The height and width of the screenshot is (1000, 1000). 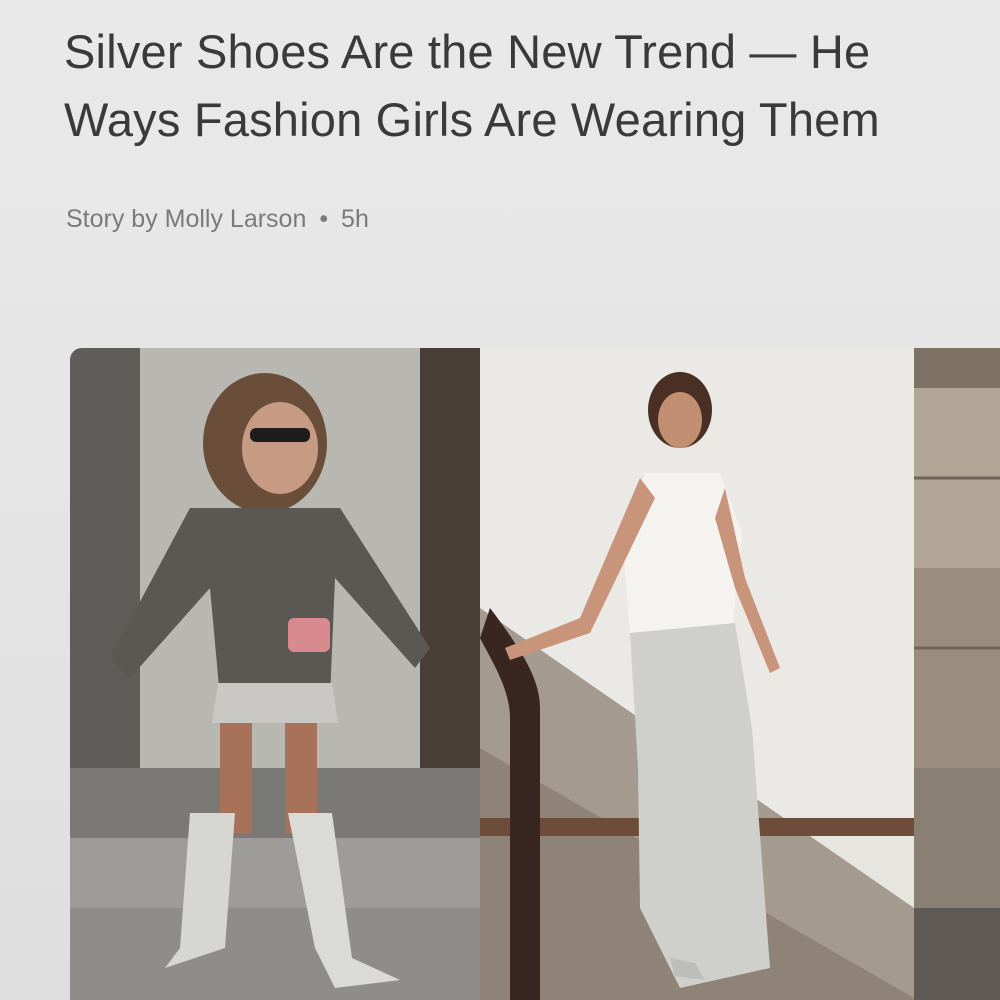 I want to click on headline-line-2: Ways Fashion Girls Are Wearing Them, so click(x=472, y=119).